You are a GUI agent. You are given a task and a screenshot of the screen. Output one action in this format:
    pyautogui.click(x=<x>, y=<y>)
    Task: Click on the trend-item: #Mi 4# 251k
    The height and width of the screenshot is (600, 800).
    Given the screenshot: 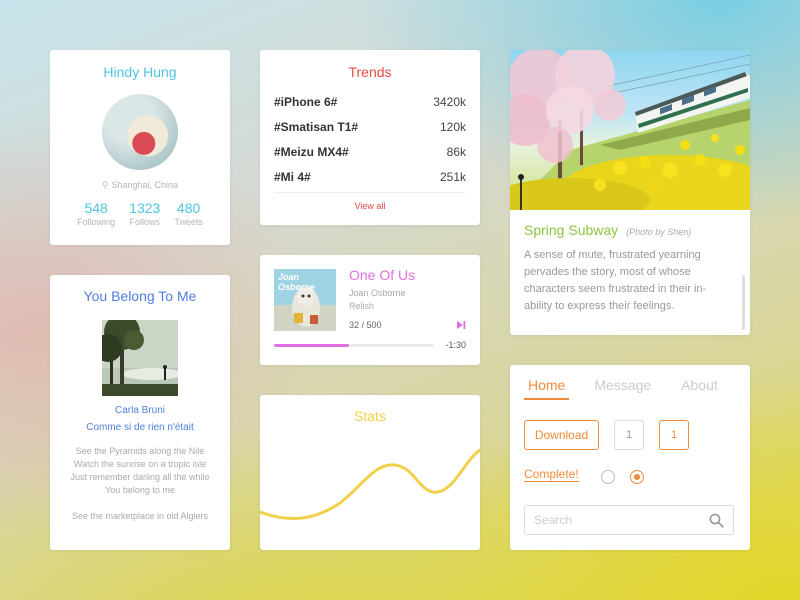 What is the action you would take?
    pyautogui.click(x=370, y=179)
    